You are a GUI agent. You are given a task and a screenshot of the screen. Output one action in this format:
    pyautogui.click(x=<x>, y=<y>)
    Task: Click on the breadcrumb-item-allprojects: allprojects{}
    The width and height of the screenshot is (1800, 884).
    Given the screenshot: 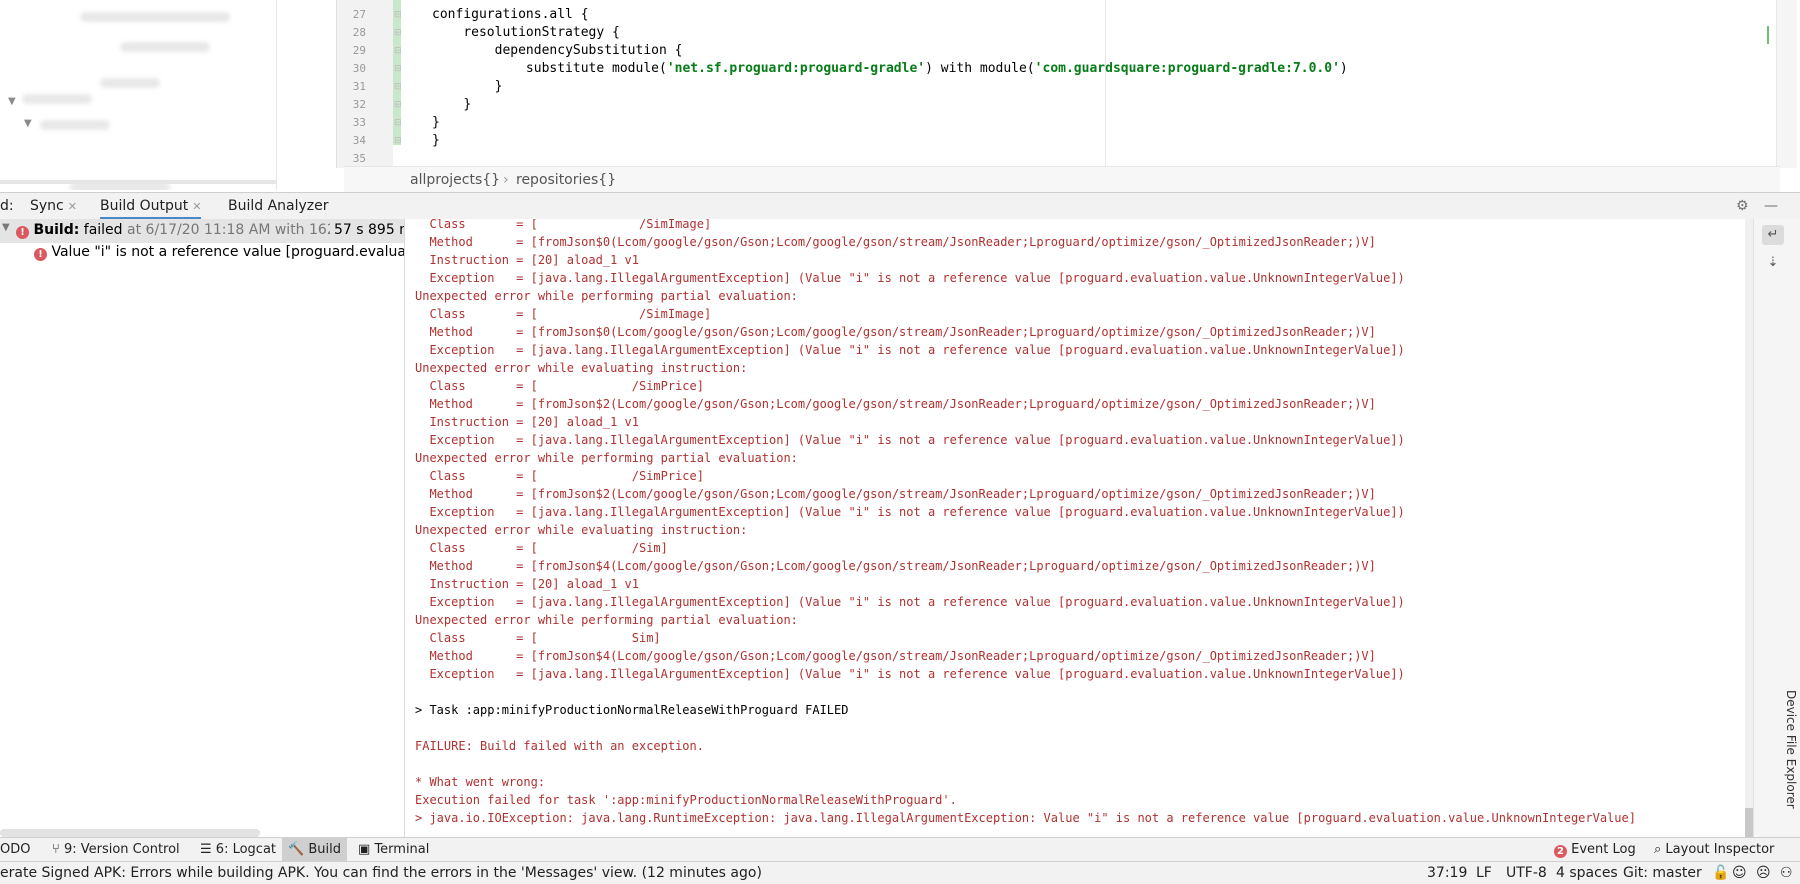 What is the action you would take?
    pyautogui.click(x=455, y=180)
    